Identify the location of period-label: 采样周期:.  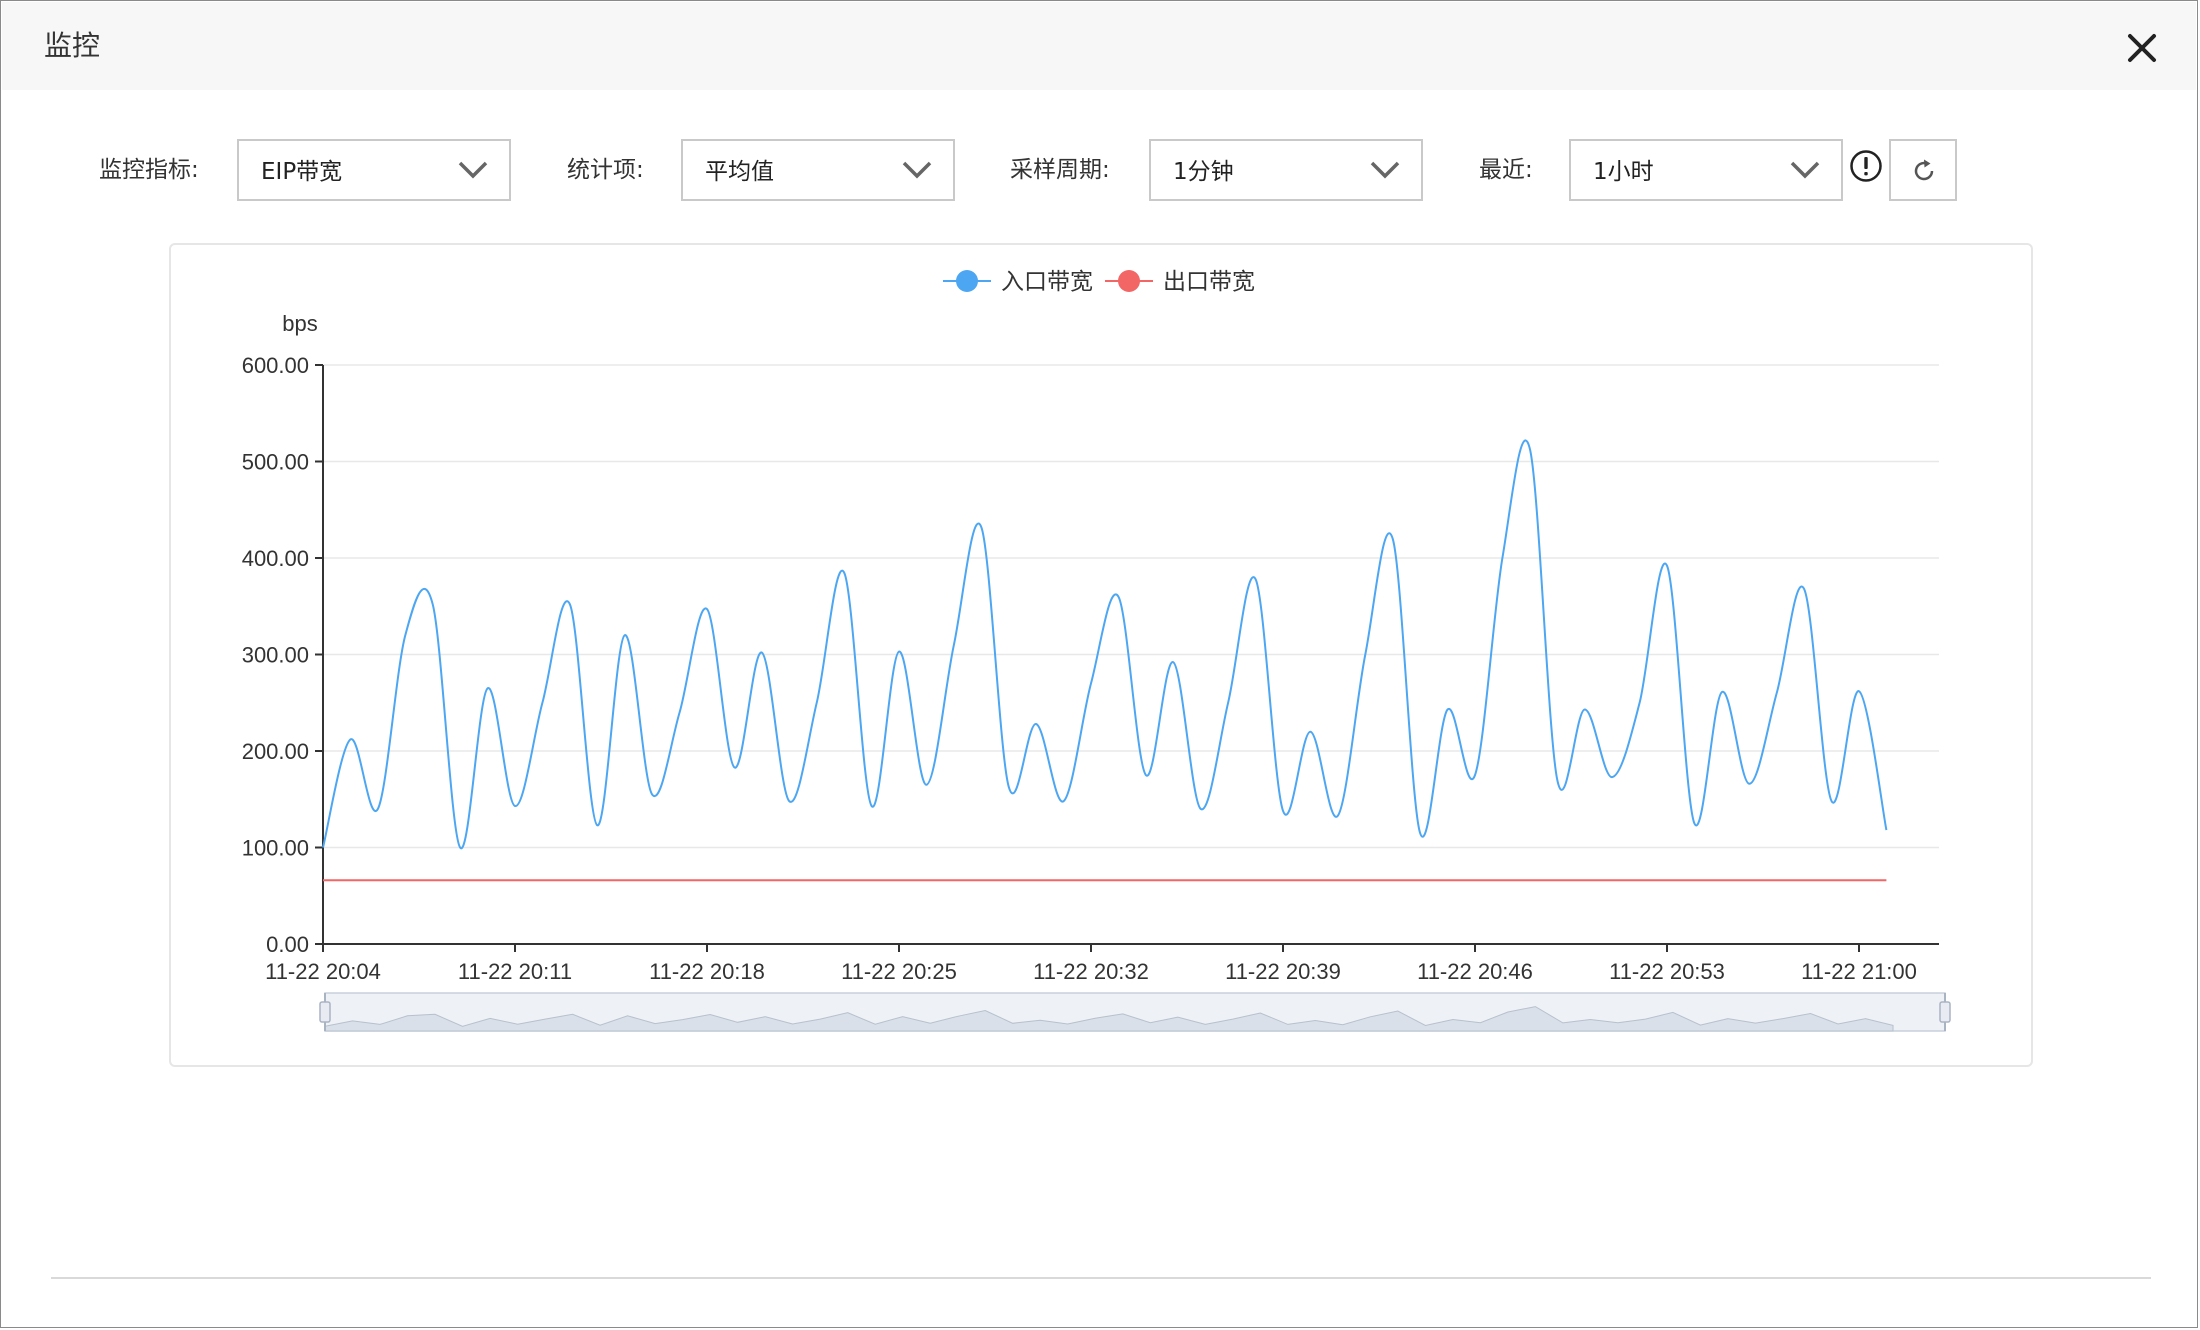
(1060, 170).